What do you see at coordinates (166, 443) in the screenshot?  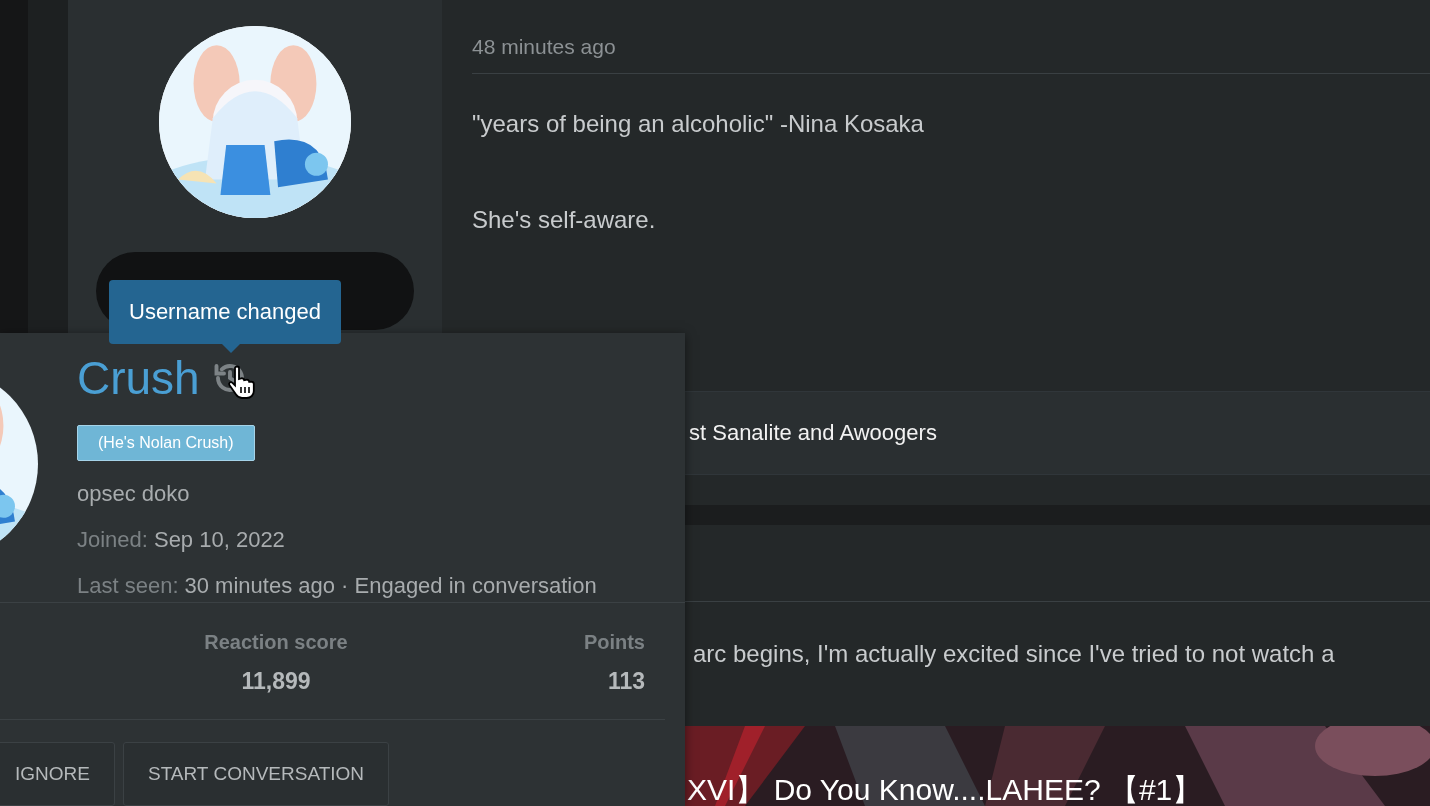 I see `user-banner: (He's Nolan Crush)` at bounding box center [166, 443].